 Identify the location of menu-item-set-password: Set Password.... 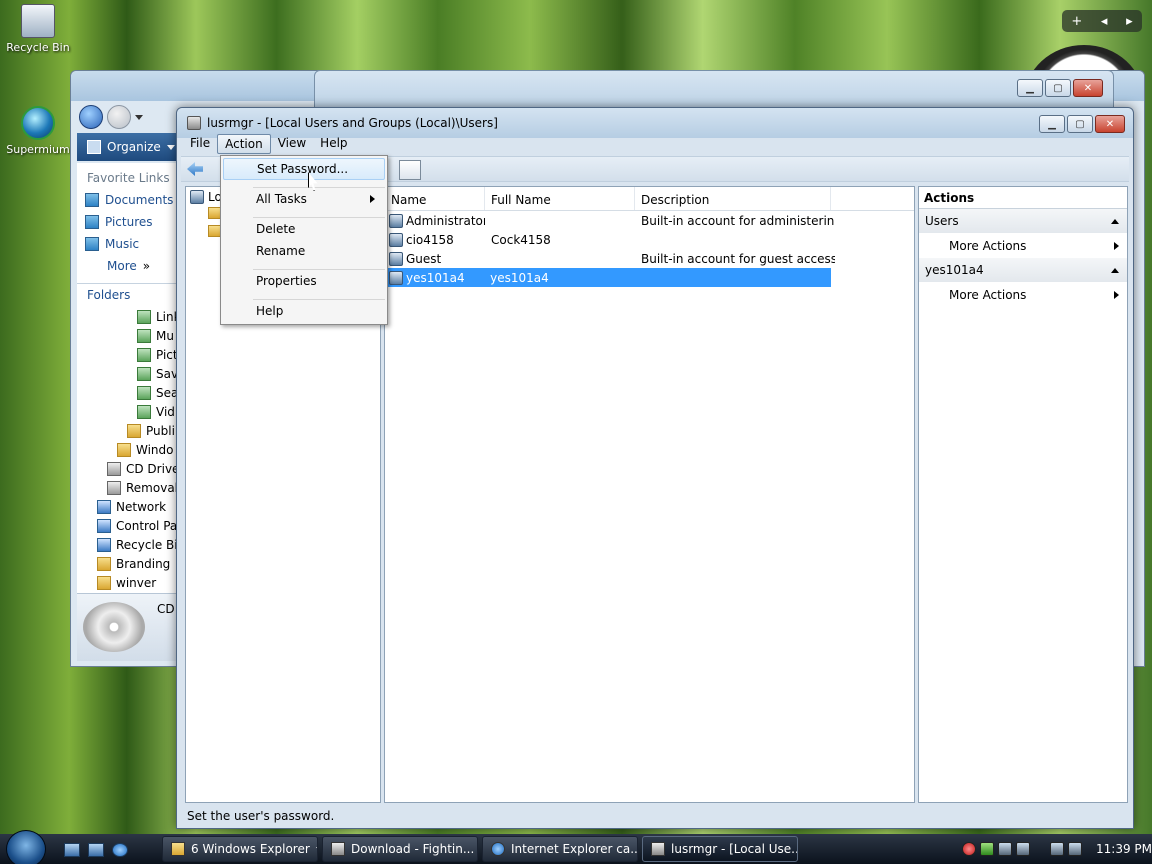
(304, 169).